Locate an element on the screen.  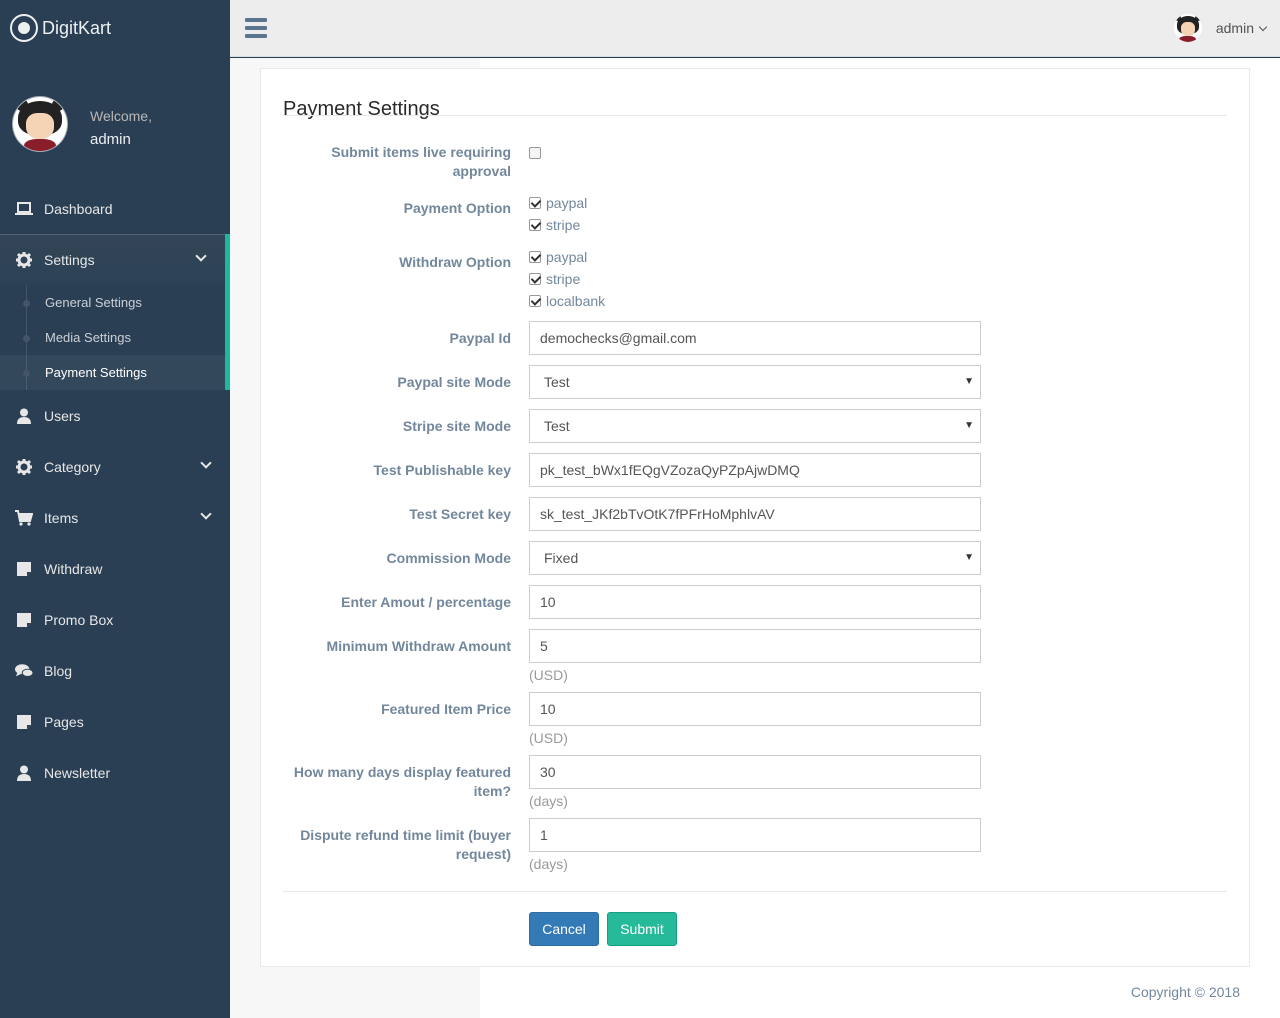
sidebar-item-label: Blog is located at coordinates (58, 670).